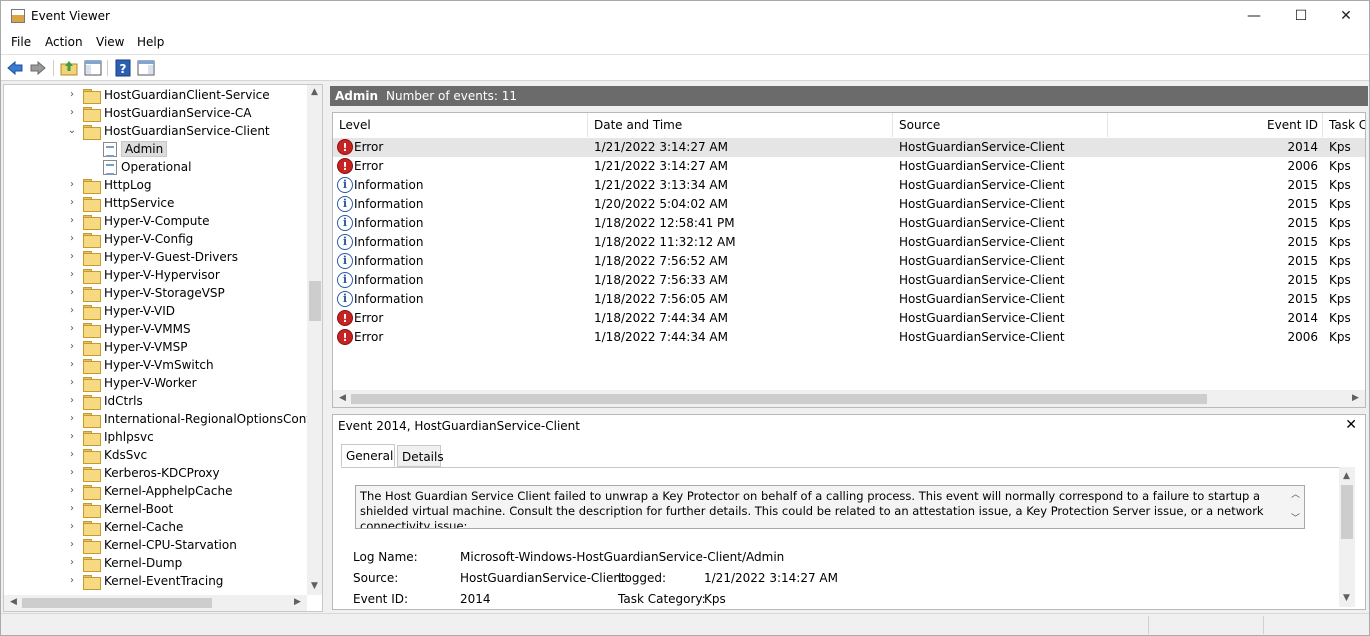 The image size is (1370, 636). I want to click on tree-item: › Hyper-V-Config, so click(156, 240).